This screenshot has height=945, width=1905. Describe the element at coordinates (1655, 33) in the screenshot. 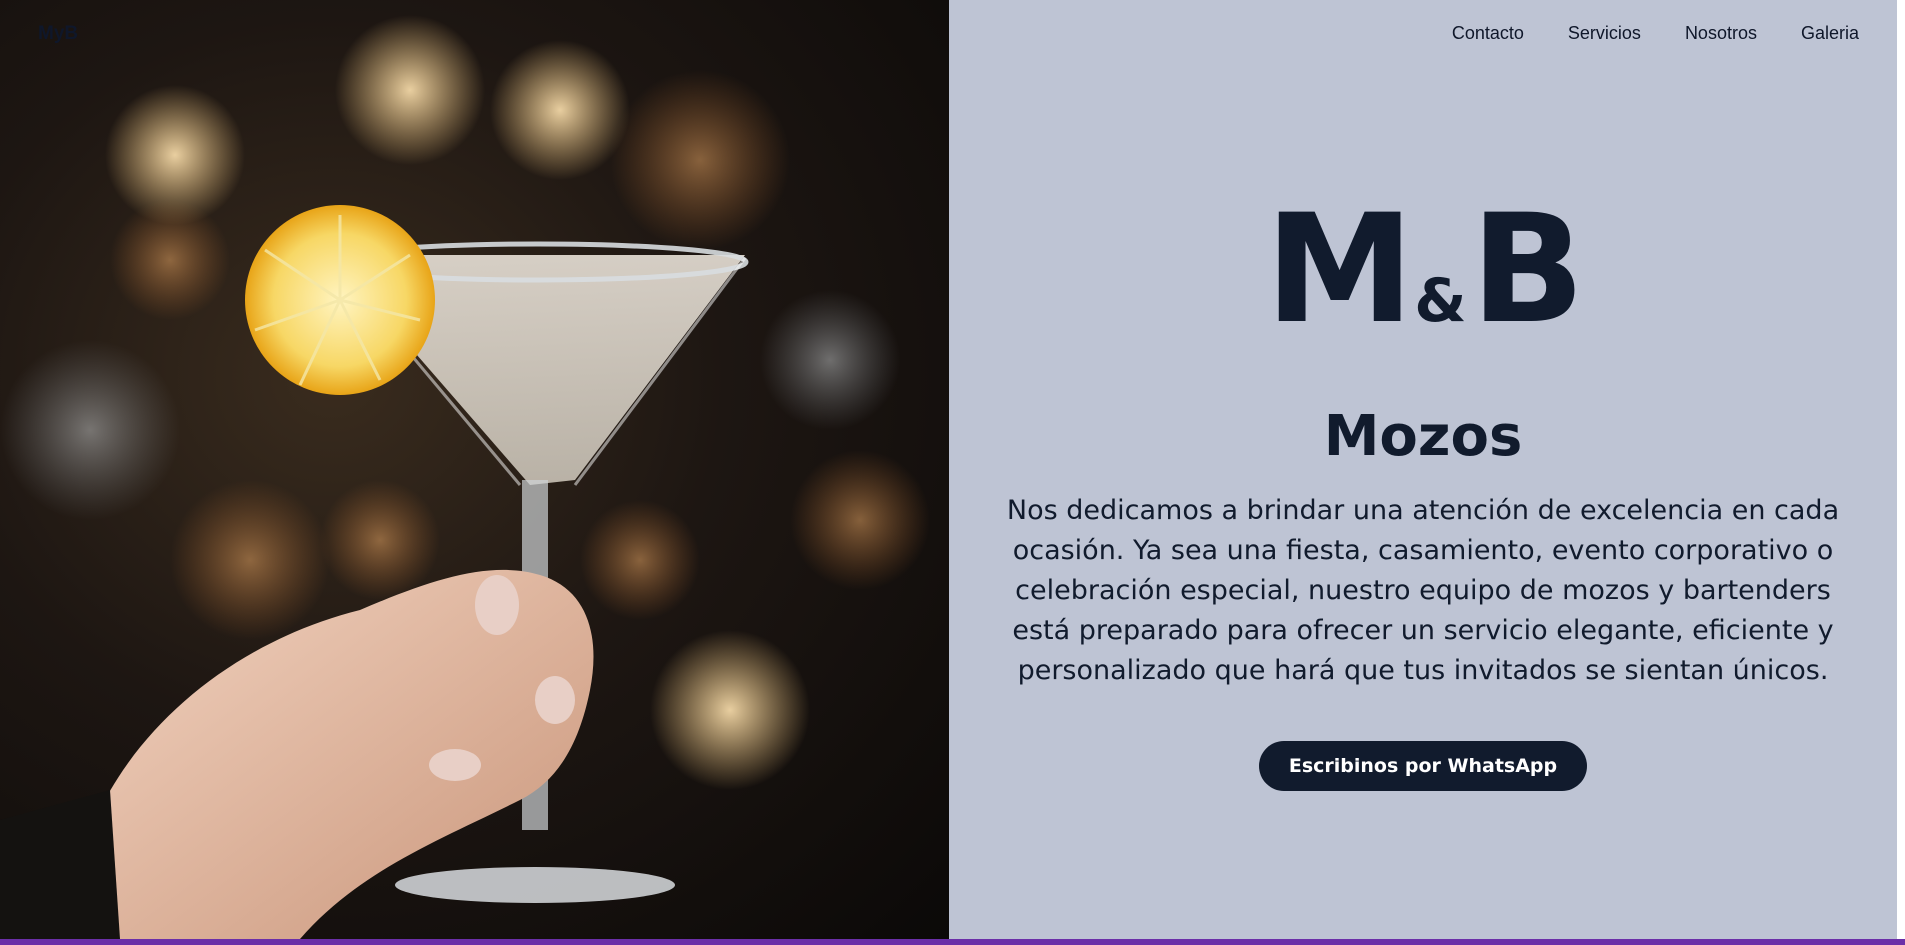

I see `main-nav: Contacto Servicios Nosotros Galeria` at that location.